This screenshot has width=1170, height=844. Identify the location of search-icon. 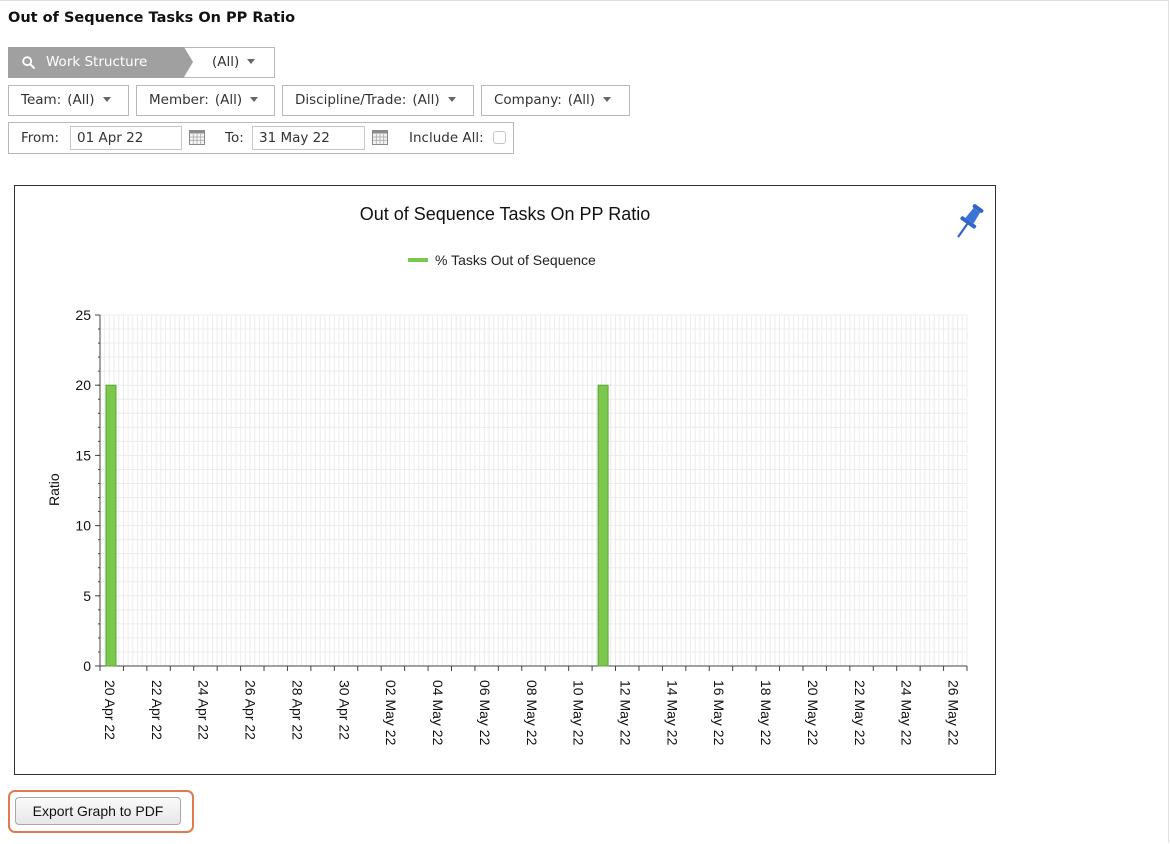
(28, 62).